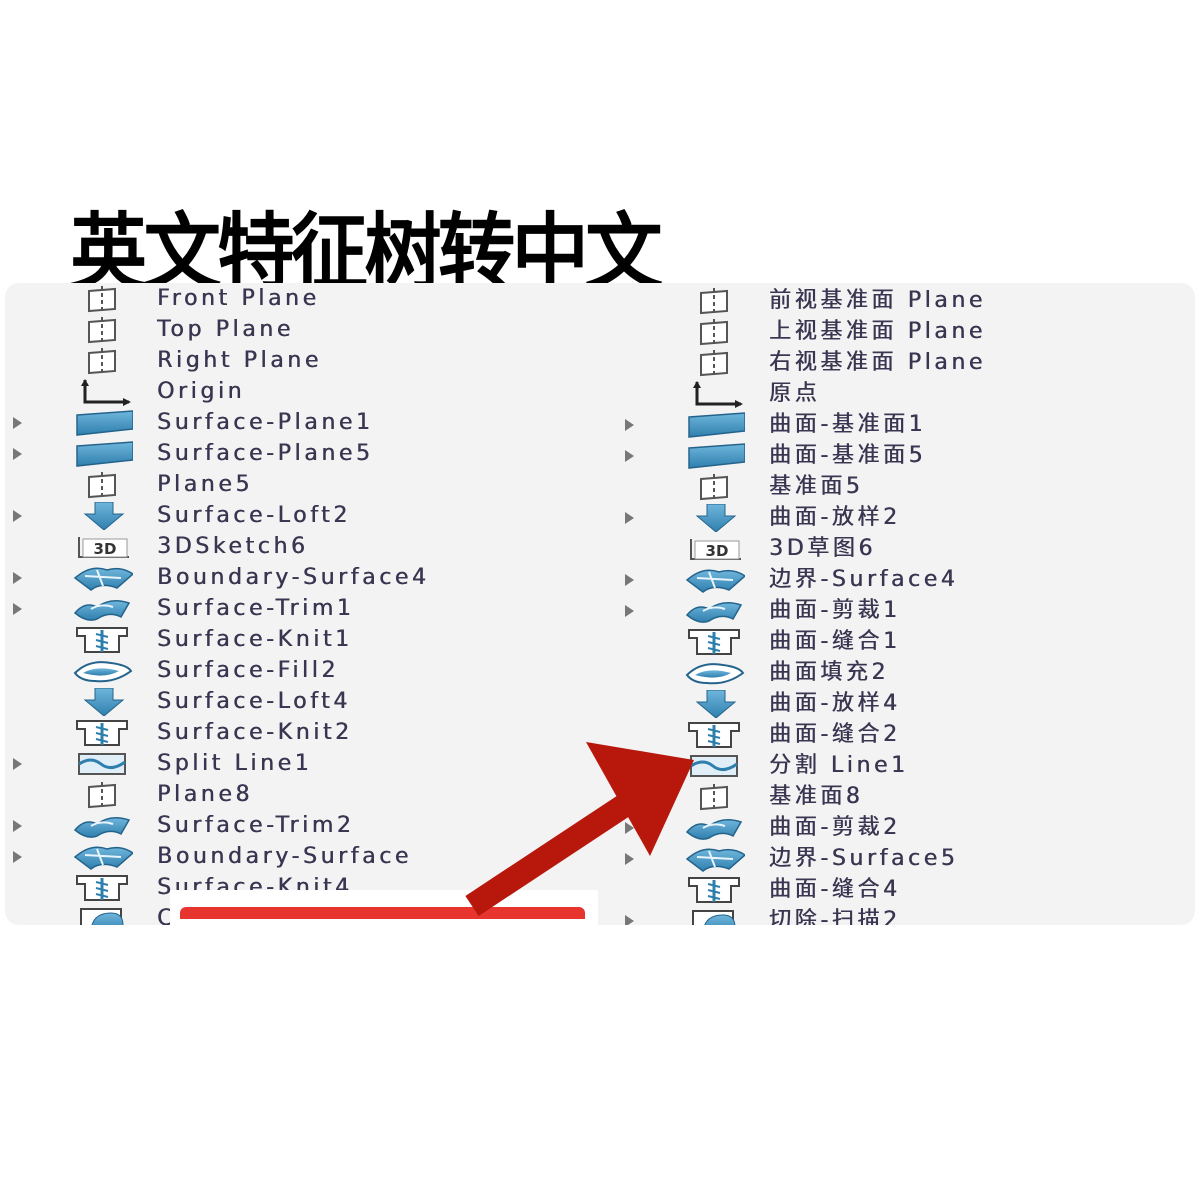  I want to click on arrow-shaft, so click(556, 850).